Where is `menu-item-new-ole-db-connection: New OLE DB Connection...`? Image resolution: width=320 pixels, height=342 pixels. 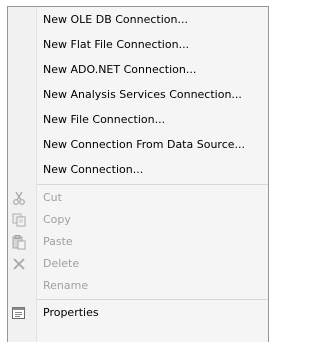
menu-item-new-ole-db-connection: New OLE DB Connection... is located at coordinates (138, 20).